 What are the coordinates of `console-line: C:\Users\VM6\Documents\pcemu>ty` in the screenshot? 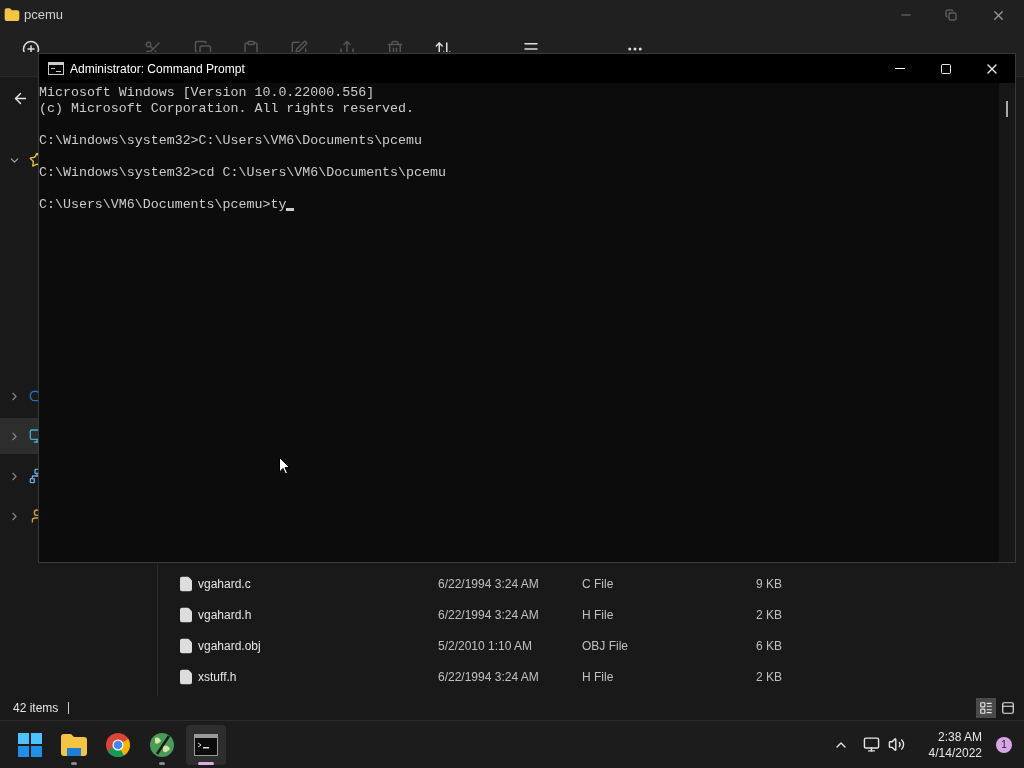 It's located at (163, 205).